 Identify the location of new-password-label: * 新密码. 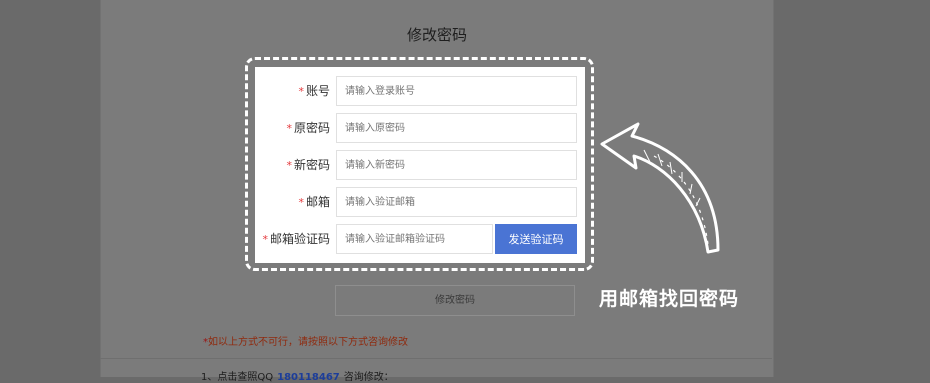
(308, 165).